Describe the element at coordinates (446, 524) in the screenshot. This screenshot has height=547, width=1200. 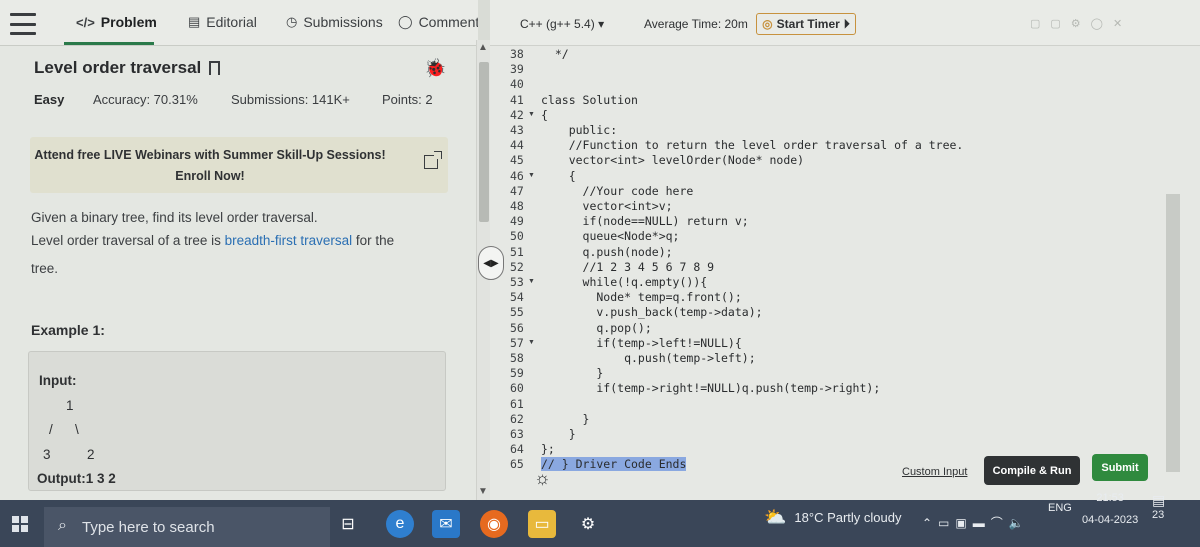
I see `mail-icon: ✉` at that location.